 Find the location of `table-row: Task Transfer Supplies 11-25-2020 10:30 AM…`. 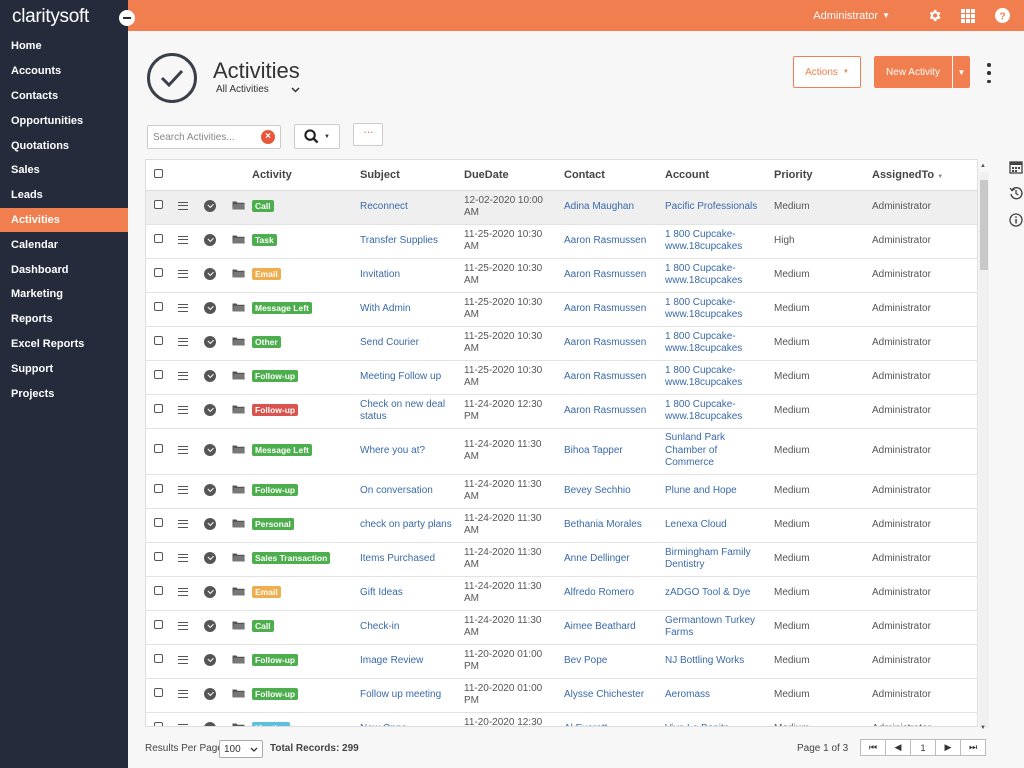

table-row: Task Transfer Supplies 11-25-2020 10:30 AM… is located at coordinates (561, 241).